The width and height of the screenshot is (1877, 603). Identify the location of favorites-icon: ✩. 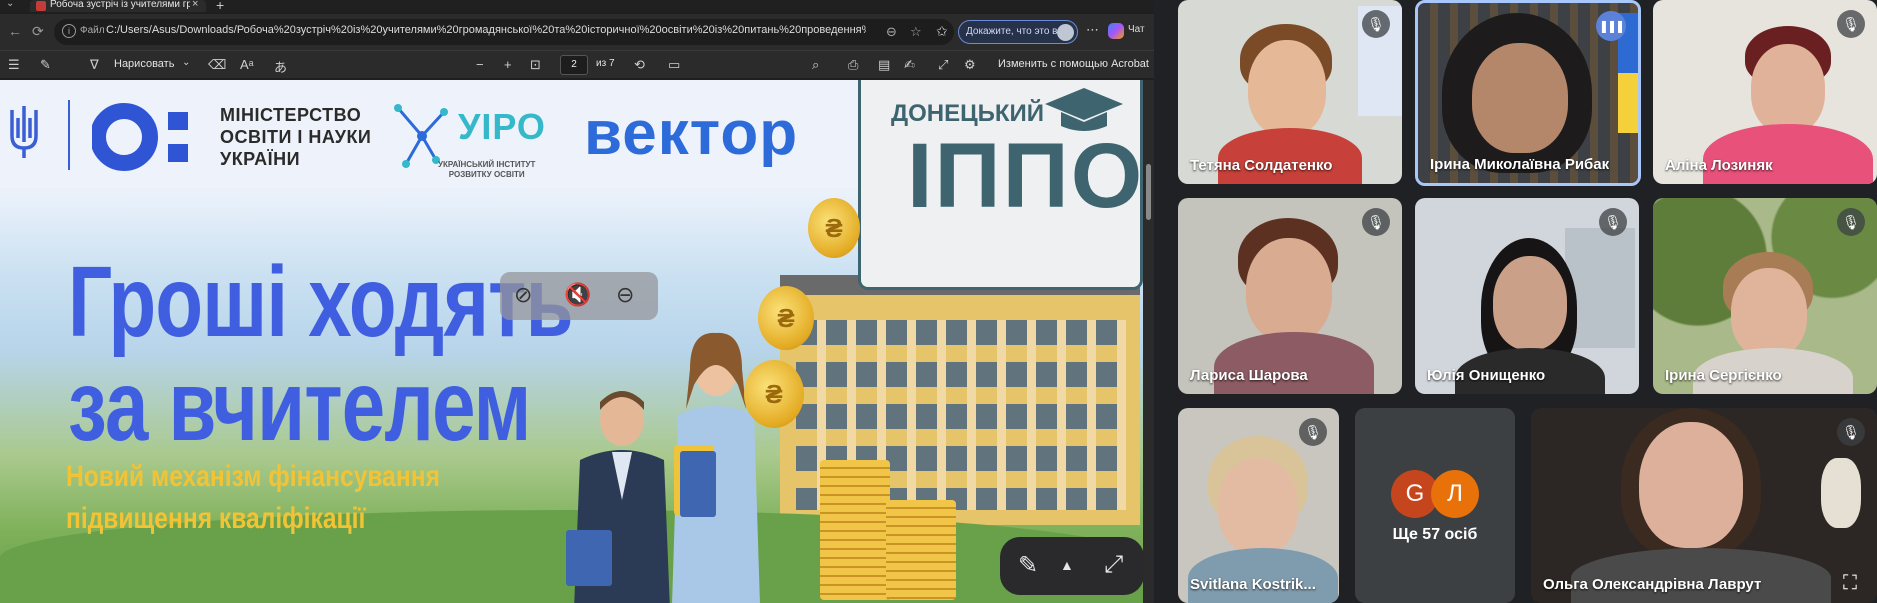
(942, 31).